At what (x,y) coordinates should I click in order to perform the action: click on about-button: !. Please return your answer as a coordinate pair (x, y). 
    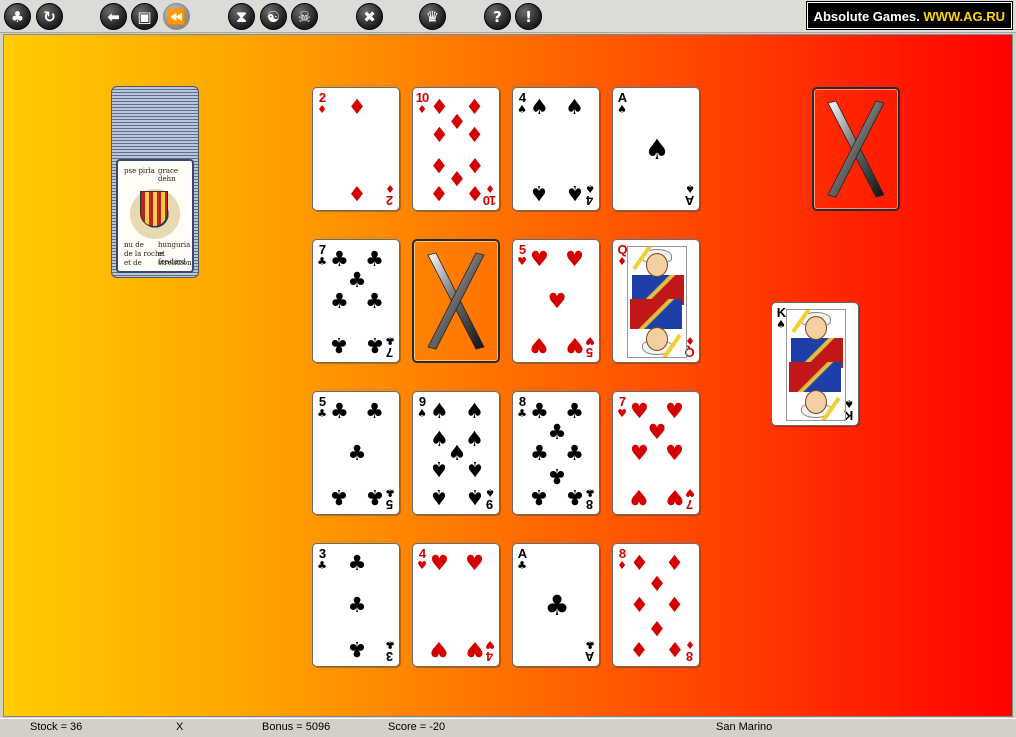
    Looking at the image, I should click on (528, 16).